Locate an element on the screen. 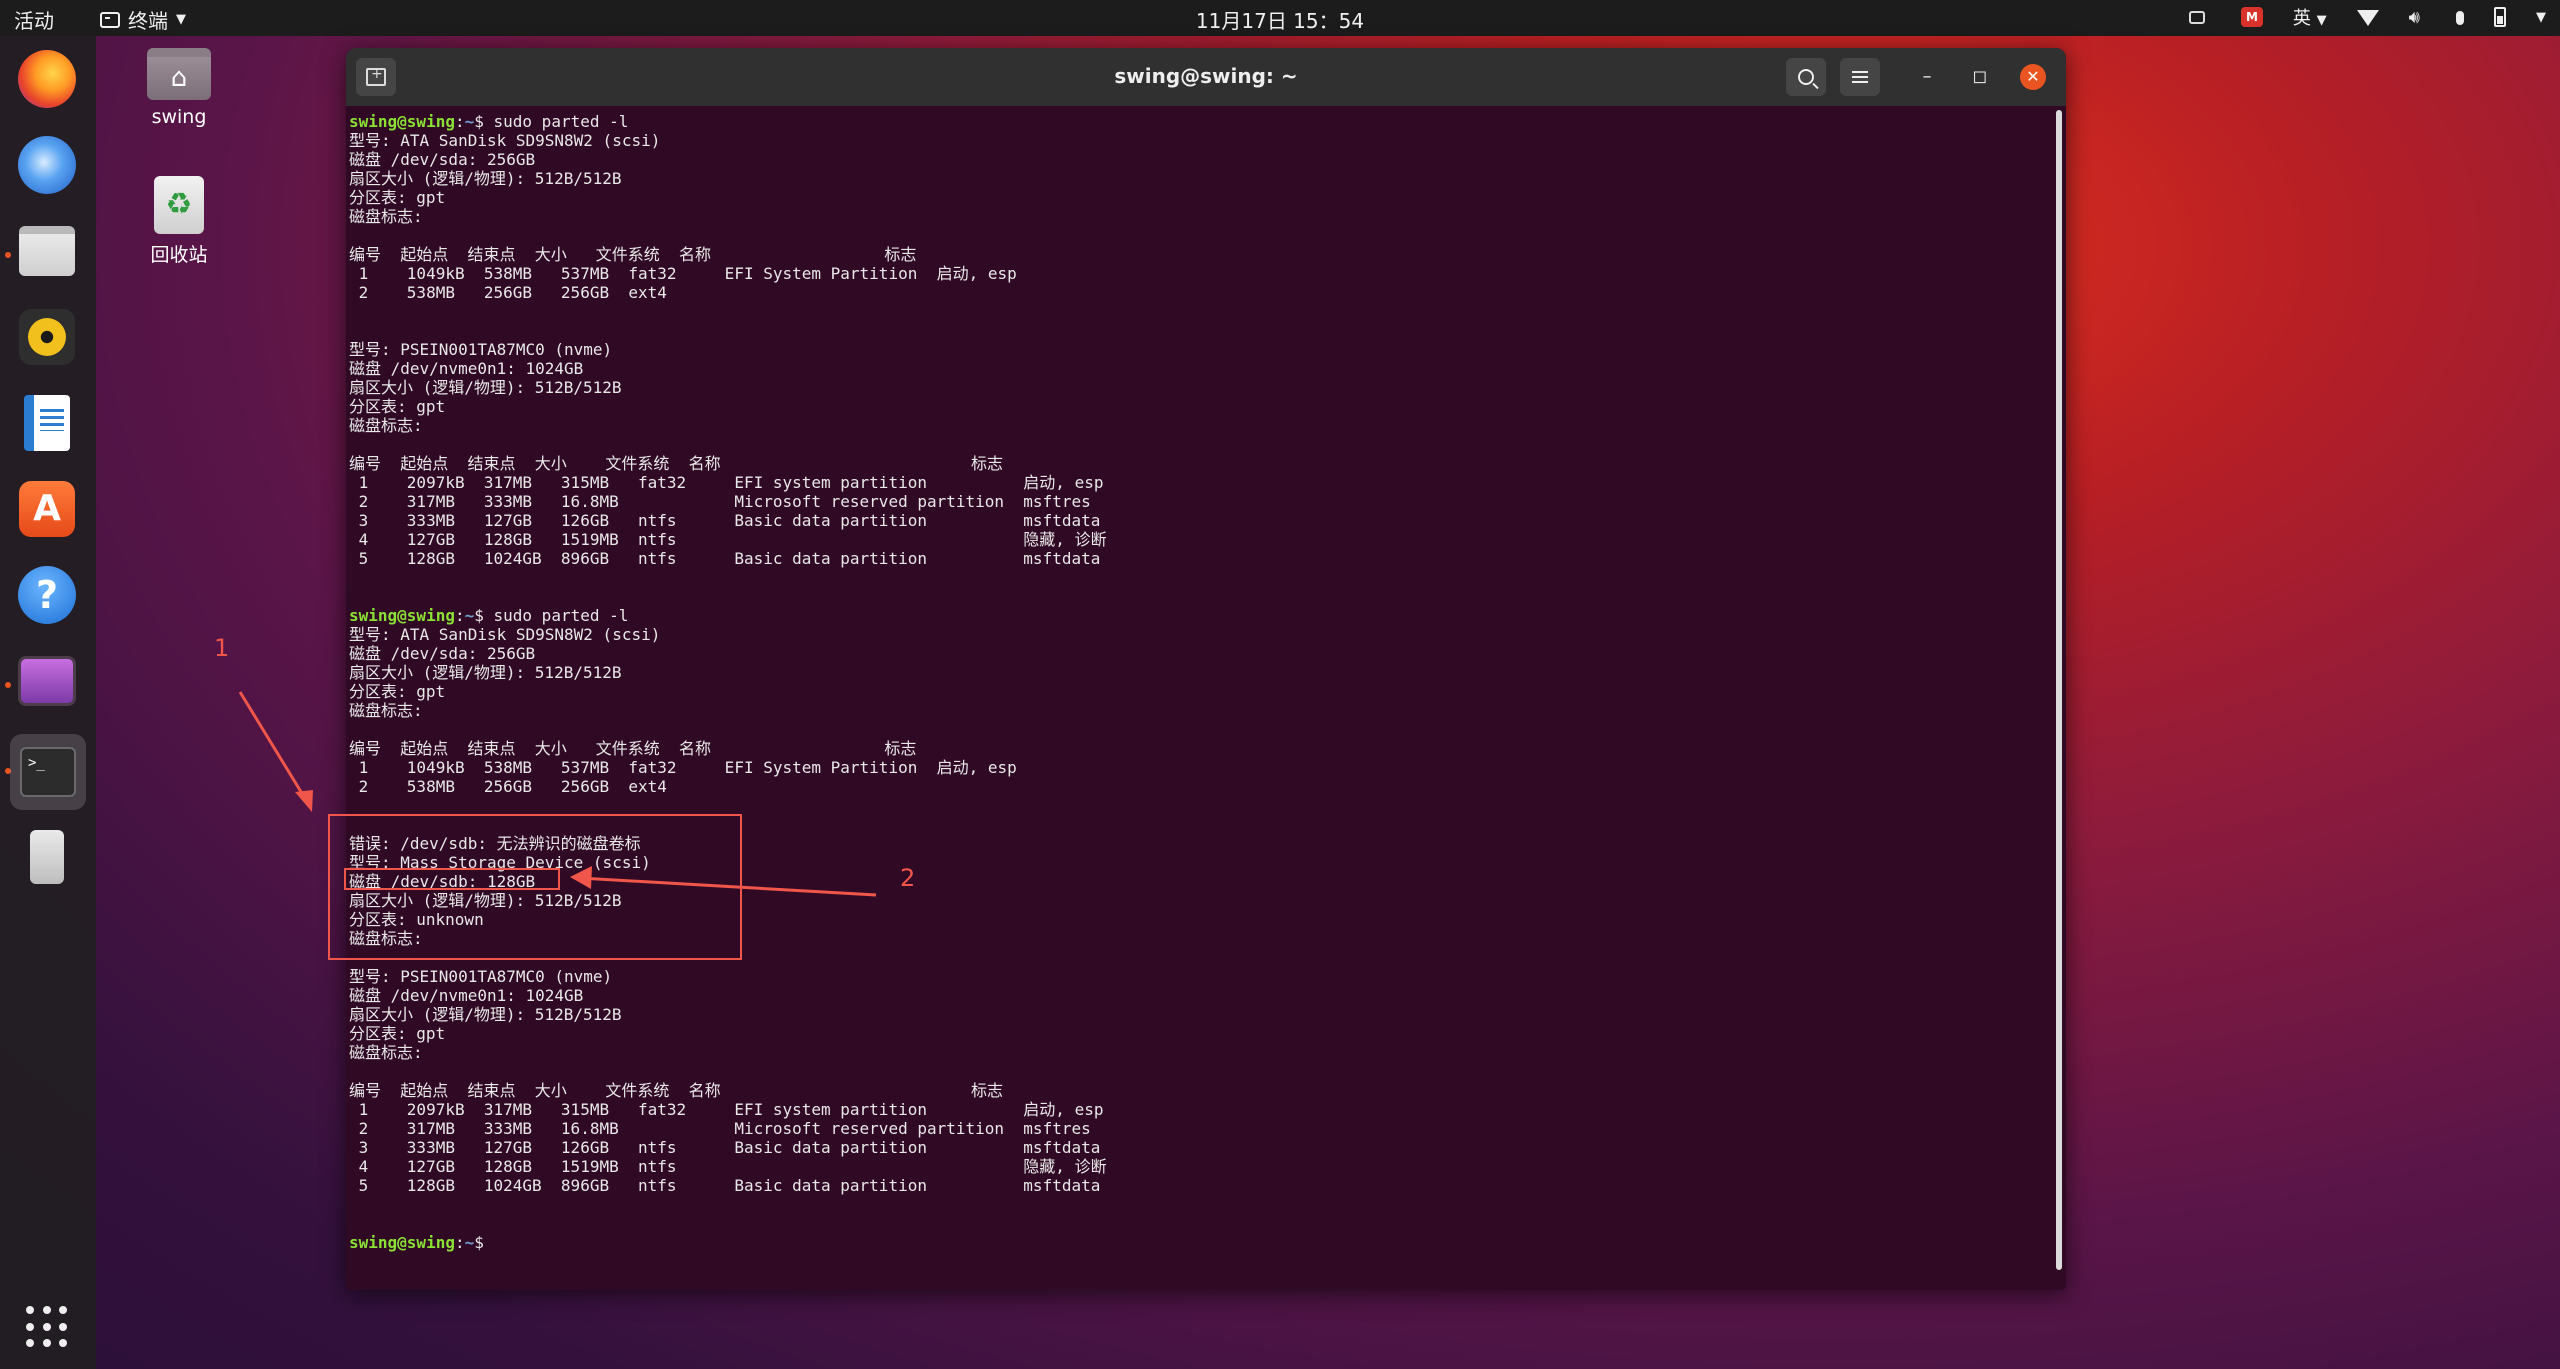 The width and height of the screenshot is (2560, 1369). terminal-headerbar: swing@swing: ~ – ◻ ✕ is located at coordinates (1206, 77).